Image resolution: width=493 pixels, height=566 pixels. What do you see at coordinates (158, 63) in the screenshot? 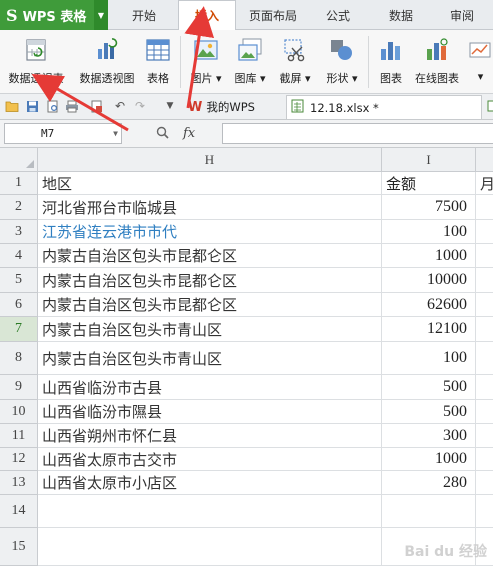
I see `table-button: 表格` at bounding box center [158, 63].